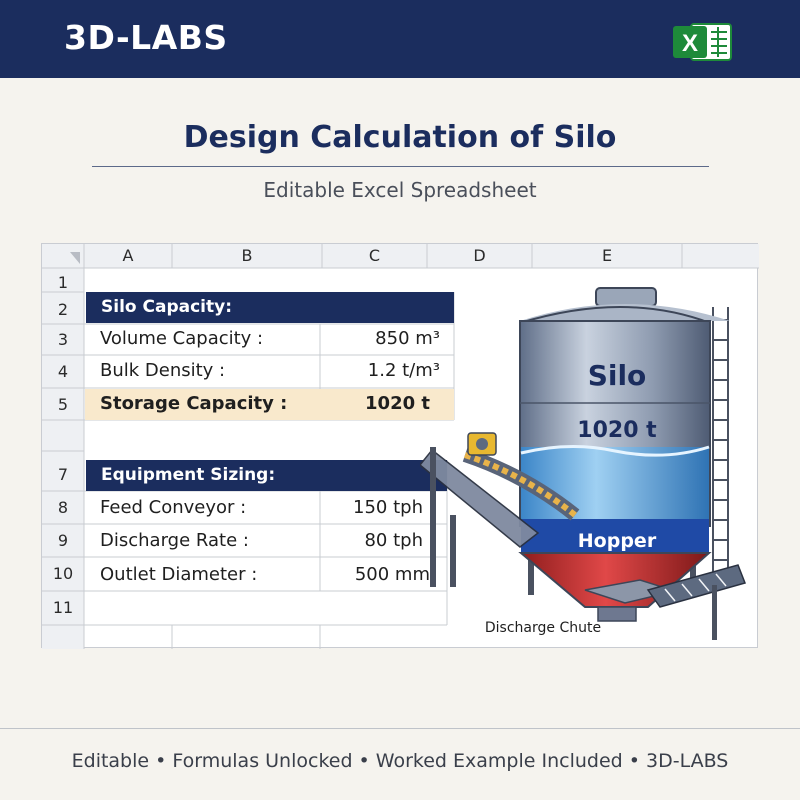 The height and width of the screenshot is (800, 800). What do you see at coordinates (543, 628) in the screenshot?
I see `discharge-chute-label: Discharge Chute` at bounding box center [543, 628].